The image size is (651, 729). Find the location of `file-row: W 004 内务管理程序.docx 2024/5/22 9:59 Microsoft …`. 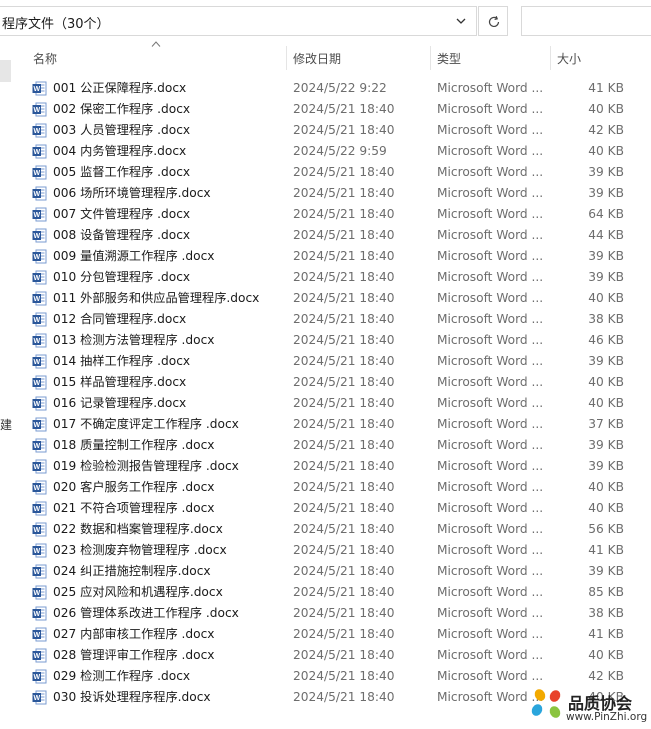

file-row: W 004 内务管理程序.docx 2024/5/22 9:59 Microsoft … is located at coordinates (330, 151).